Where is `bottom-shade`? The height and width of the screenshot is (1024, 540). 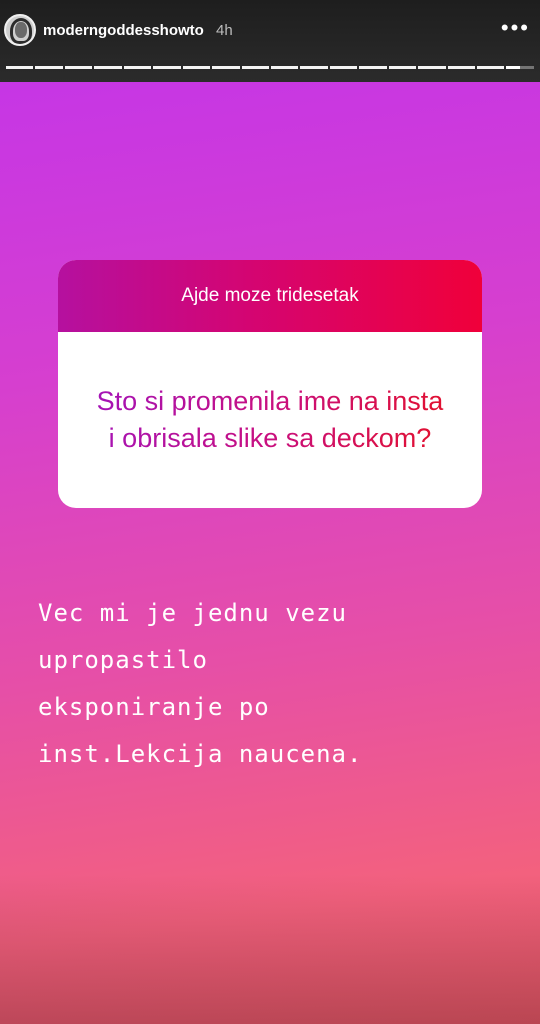 bottom-shade is located at coordinates (270, 949).